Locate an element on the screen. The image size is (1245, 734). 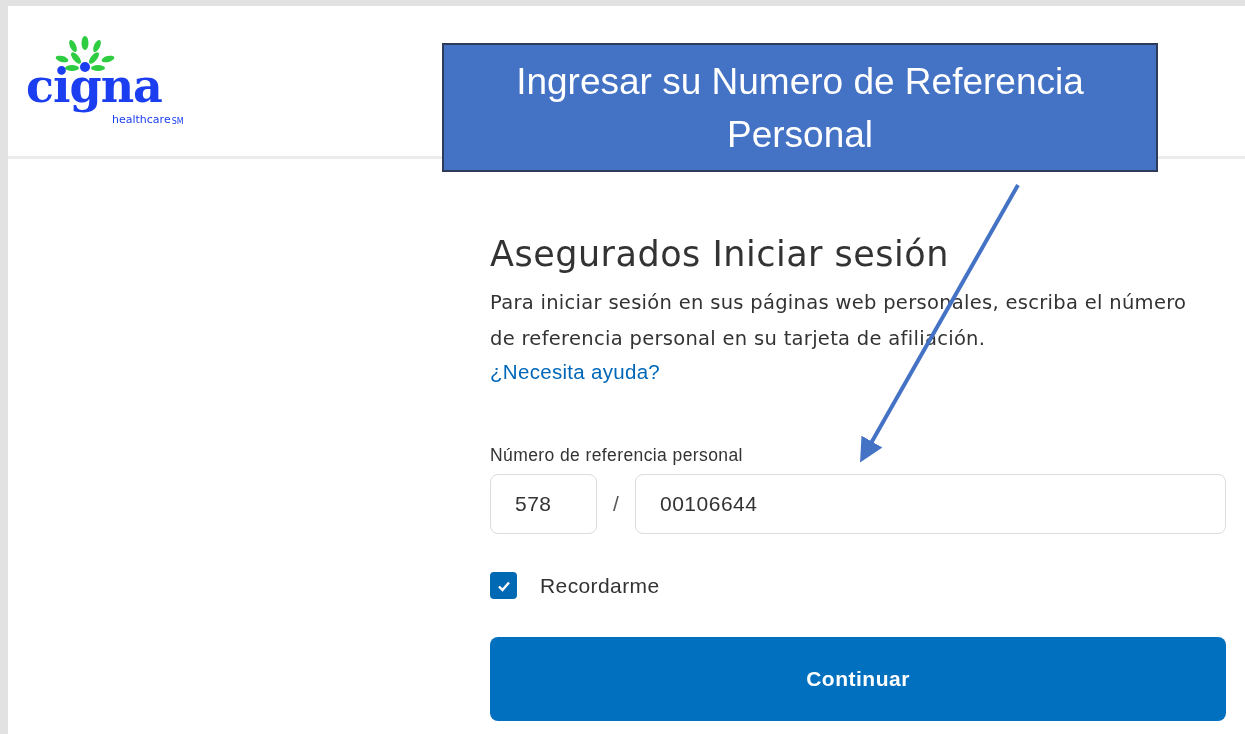
page-title: Asegurados Iniciar sesión is located at coordinates (720, 254).